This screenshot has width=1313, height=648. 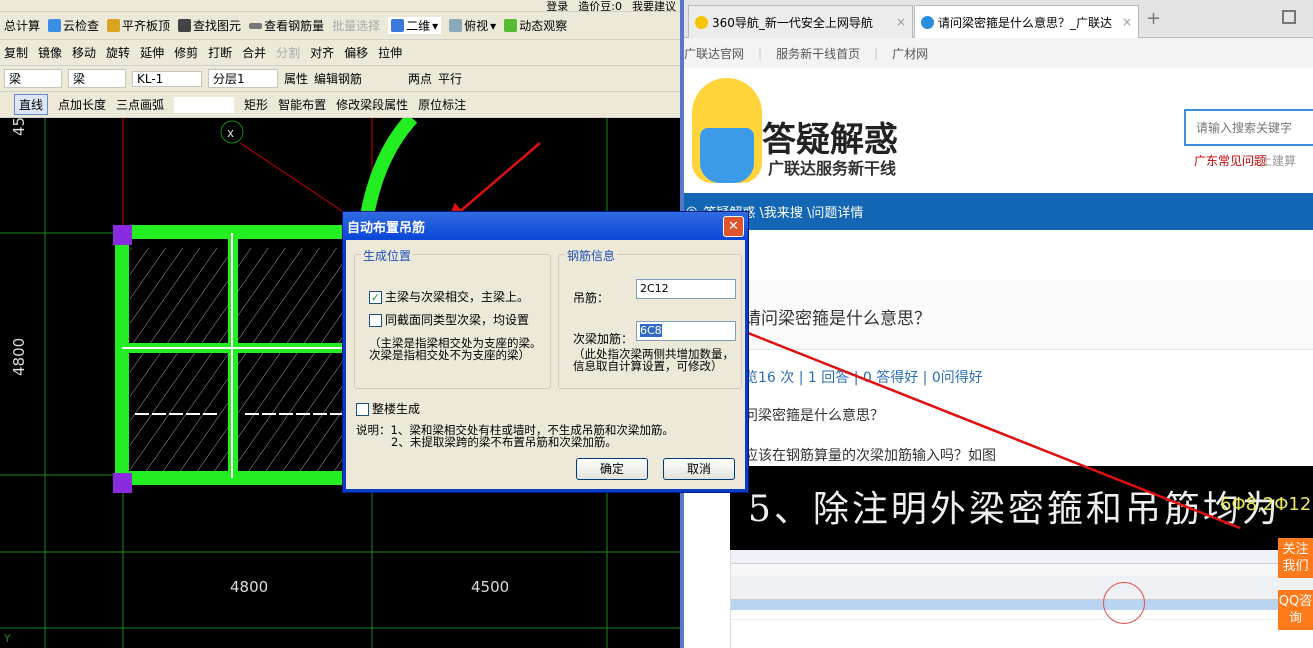 What do you see at coordinates (82, 104) in the screenshot?
I see `point-length-button: 点加长度` at bounding box center [82, 104].